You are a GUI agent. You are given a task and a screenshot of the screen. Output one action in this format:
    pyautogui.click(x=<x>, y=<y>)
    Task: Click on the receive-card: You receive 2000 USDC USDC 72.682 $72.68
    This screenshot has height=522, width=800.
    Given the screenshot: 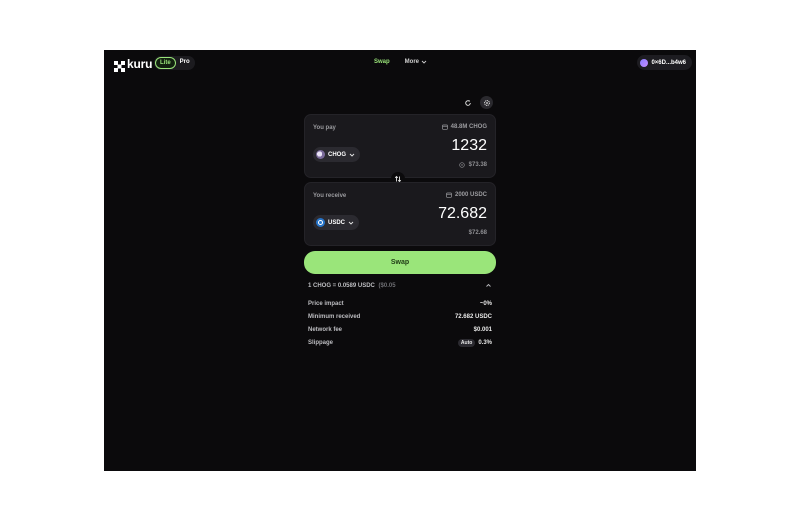 What is the action you would take?
    pyautogui.click(x=400, y=214)
    